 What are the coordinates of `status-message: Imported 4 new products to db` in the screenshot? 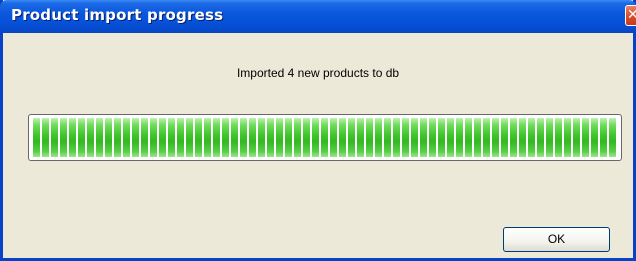 It's located at (318, 73).